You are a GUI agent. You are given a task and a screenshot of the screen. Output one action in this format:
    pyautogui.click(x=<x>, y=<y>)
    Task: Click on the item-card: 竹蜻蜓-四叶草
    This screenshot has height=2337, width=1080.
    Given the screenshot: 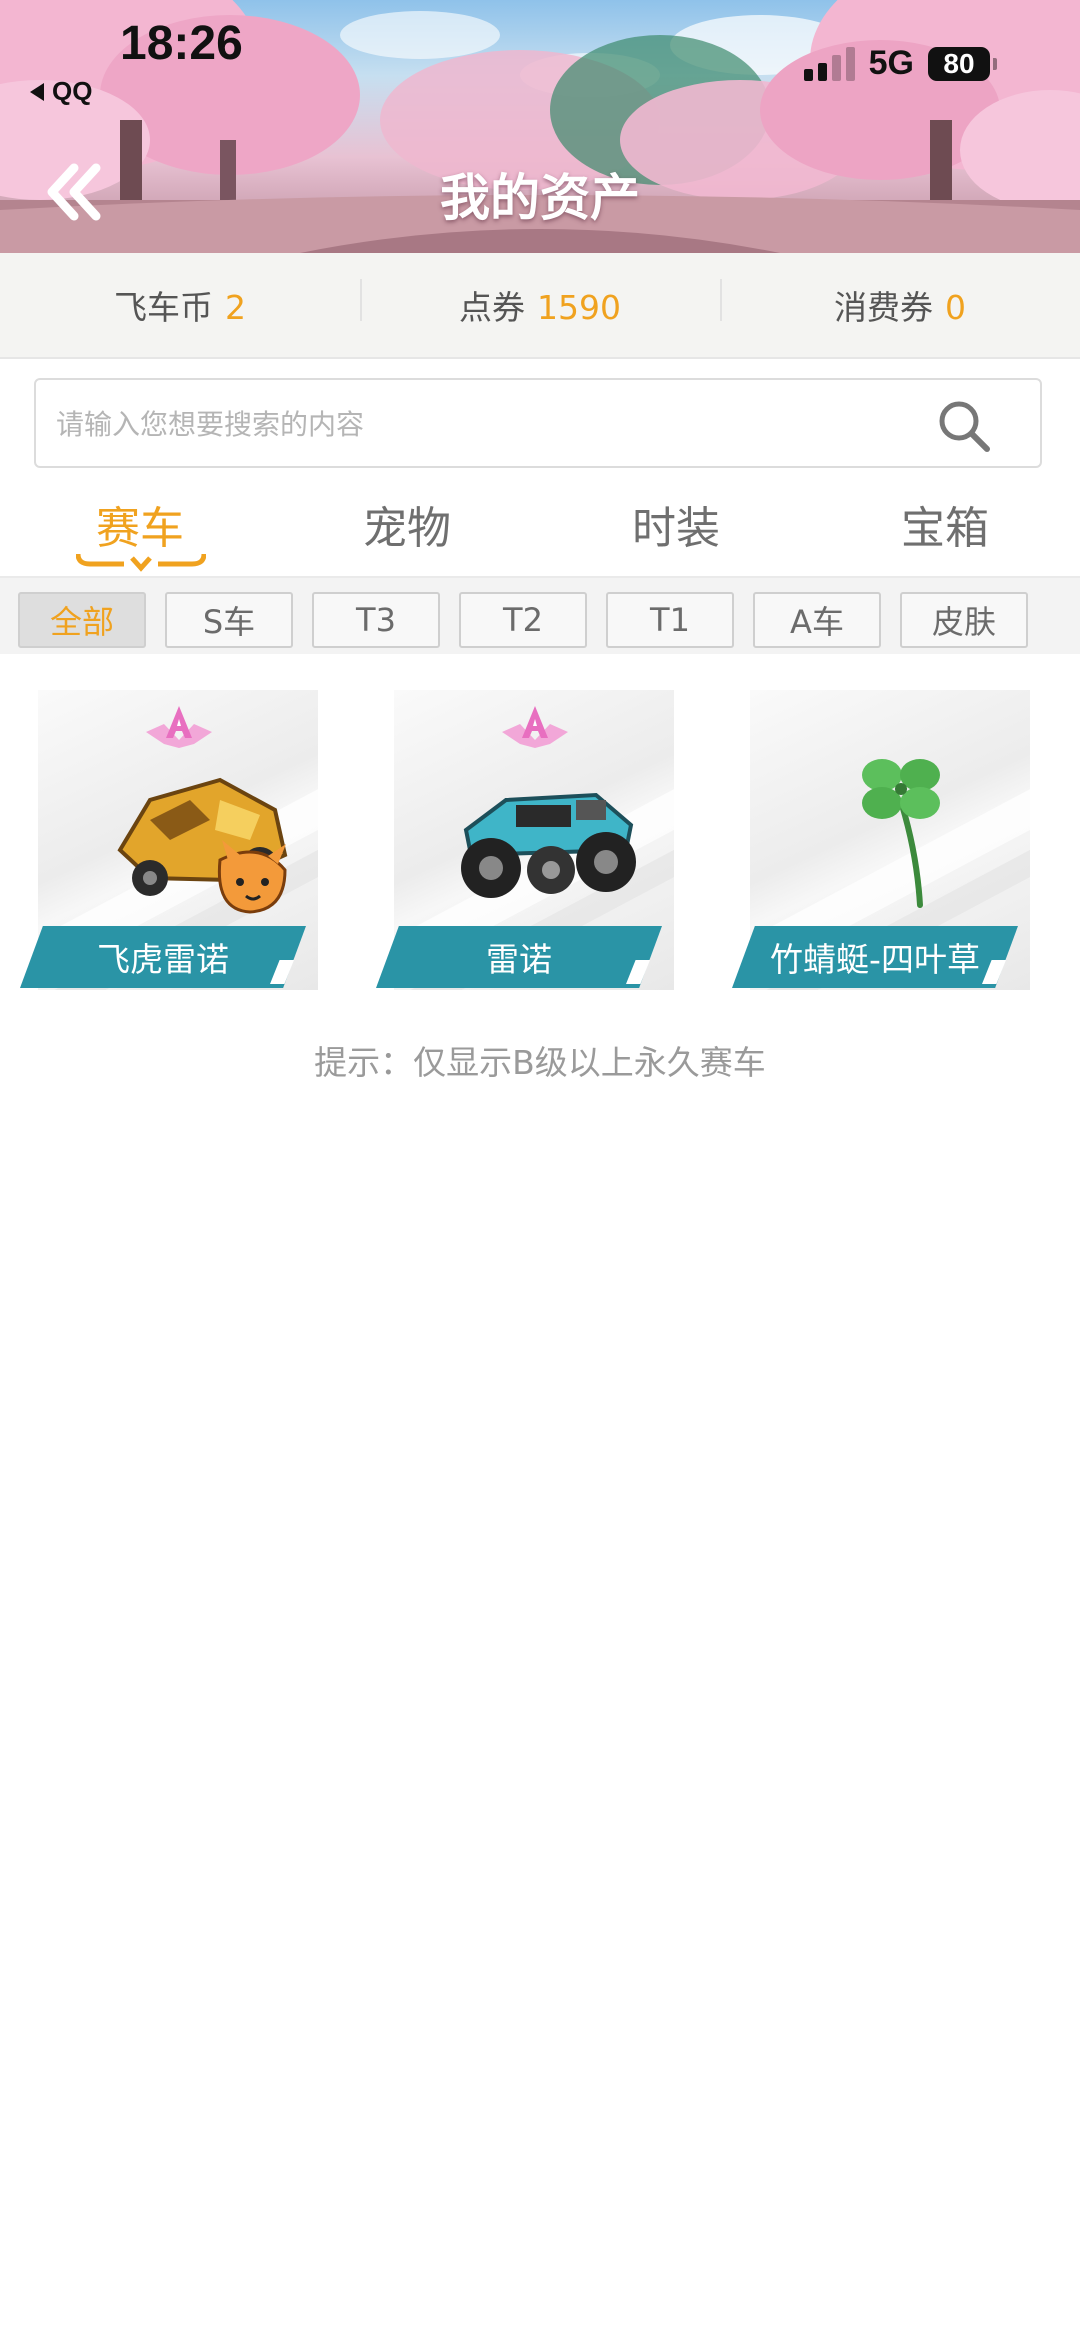 What is the action you would take?
    pyautogui.click(x=882, y=843)
    